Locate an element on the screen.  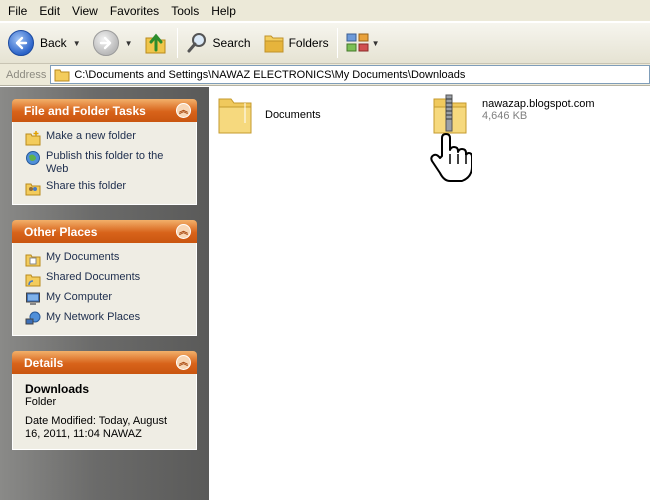
forward-dropdown-icon: ▼ is located at coordinates (129, 43).